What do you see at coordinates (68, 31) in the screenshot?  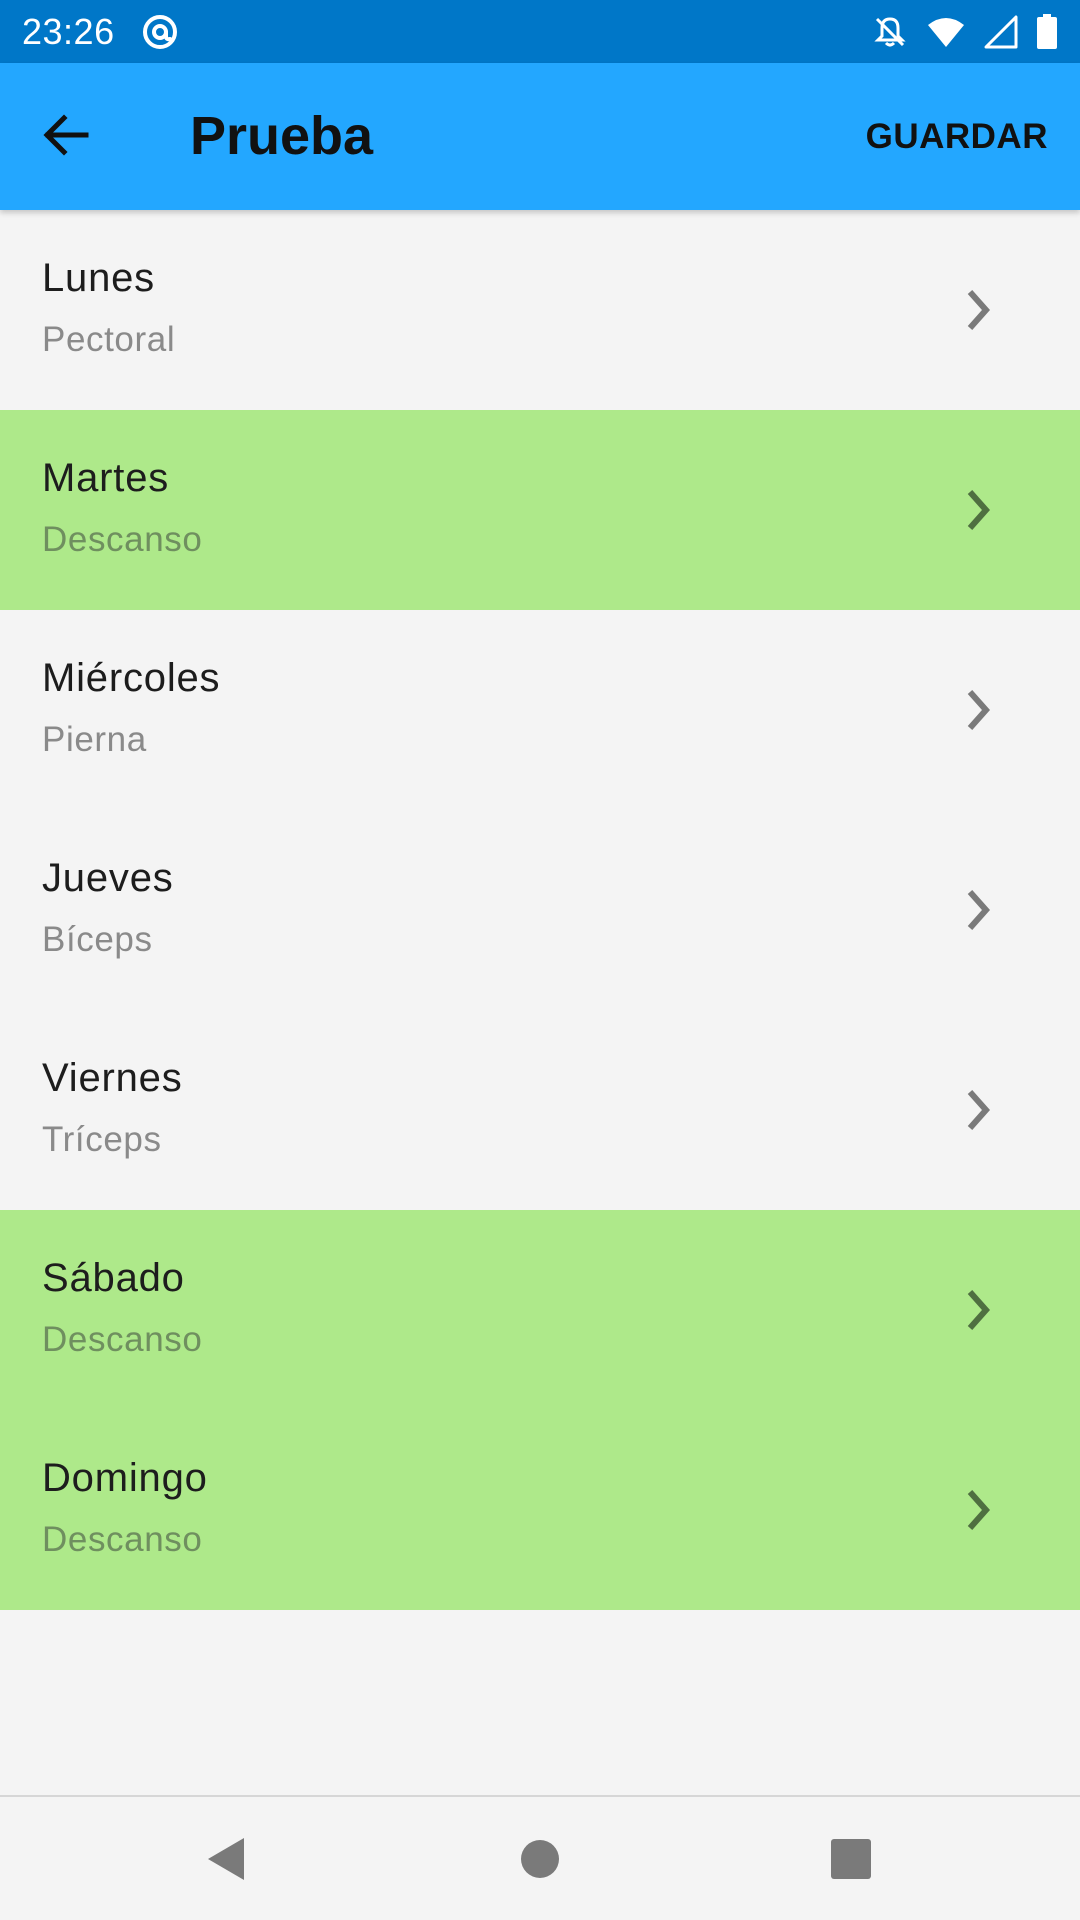 I see `status-time: 23:26` at bounding box center [68, 31].